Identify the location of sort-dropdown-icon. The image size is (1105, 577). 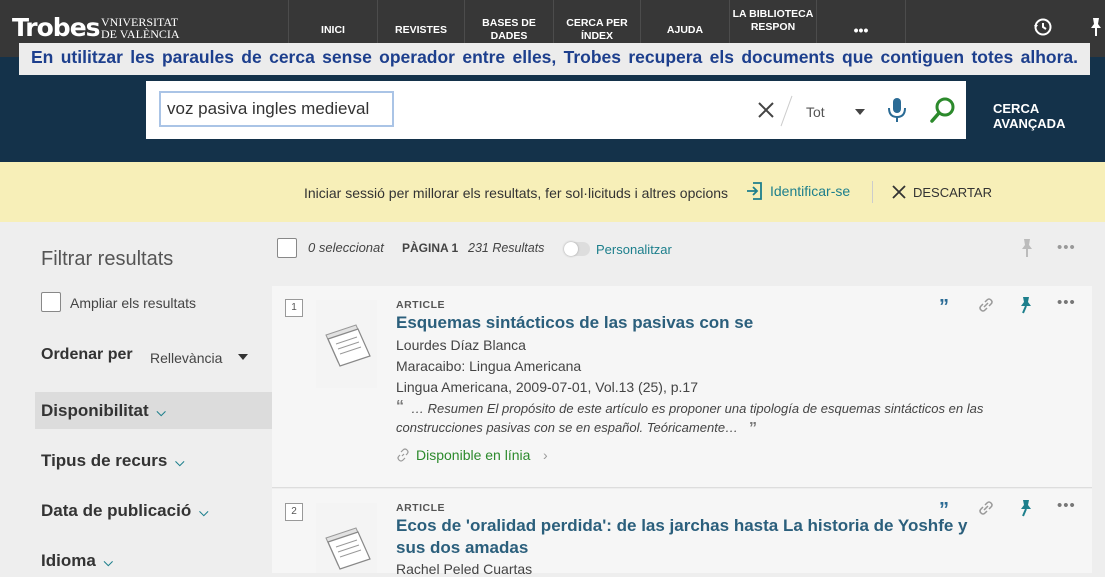
(243, 357).